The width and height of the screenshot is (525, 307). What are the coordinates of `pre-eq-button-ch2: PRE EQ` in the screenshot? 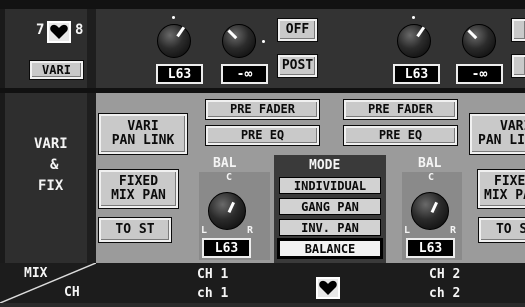 It's located at (400, 135).